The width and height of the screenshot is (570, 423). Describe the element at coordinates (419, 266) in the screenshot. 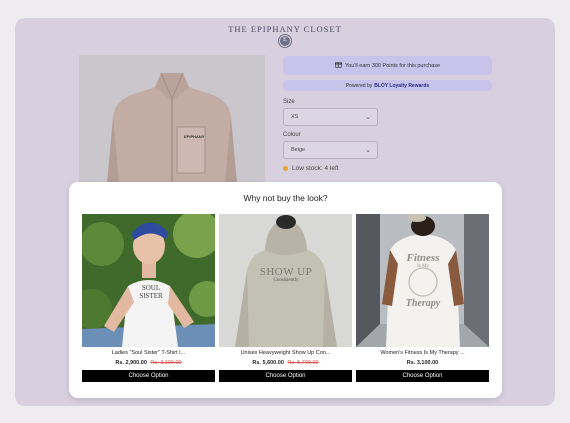

I see `tee-print-line: Is` at that location.